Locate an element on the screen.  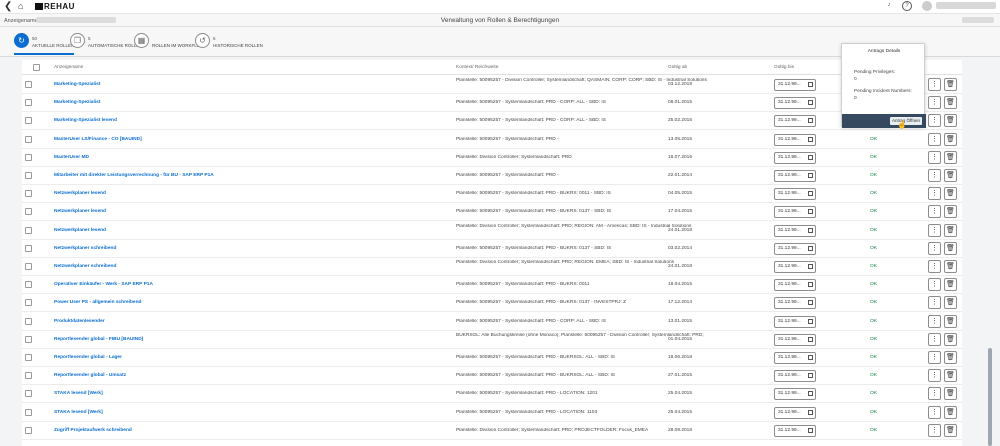
role-name-link: MasterUser MD is located at coordinates (71, 157).